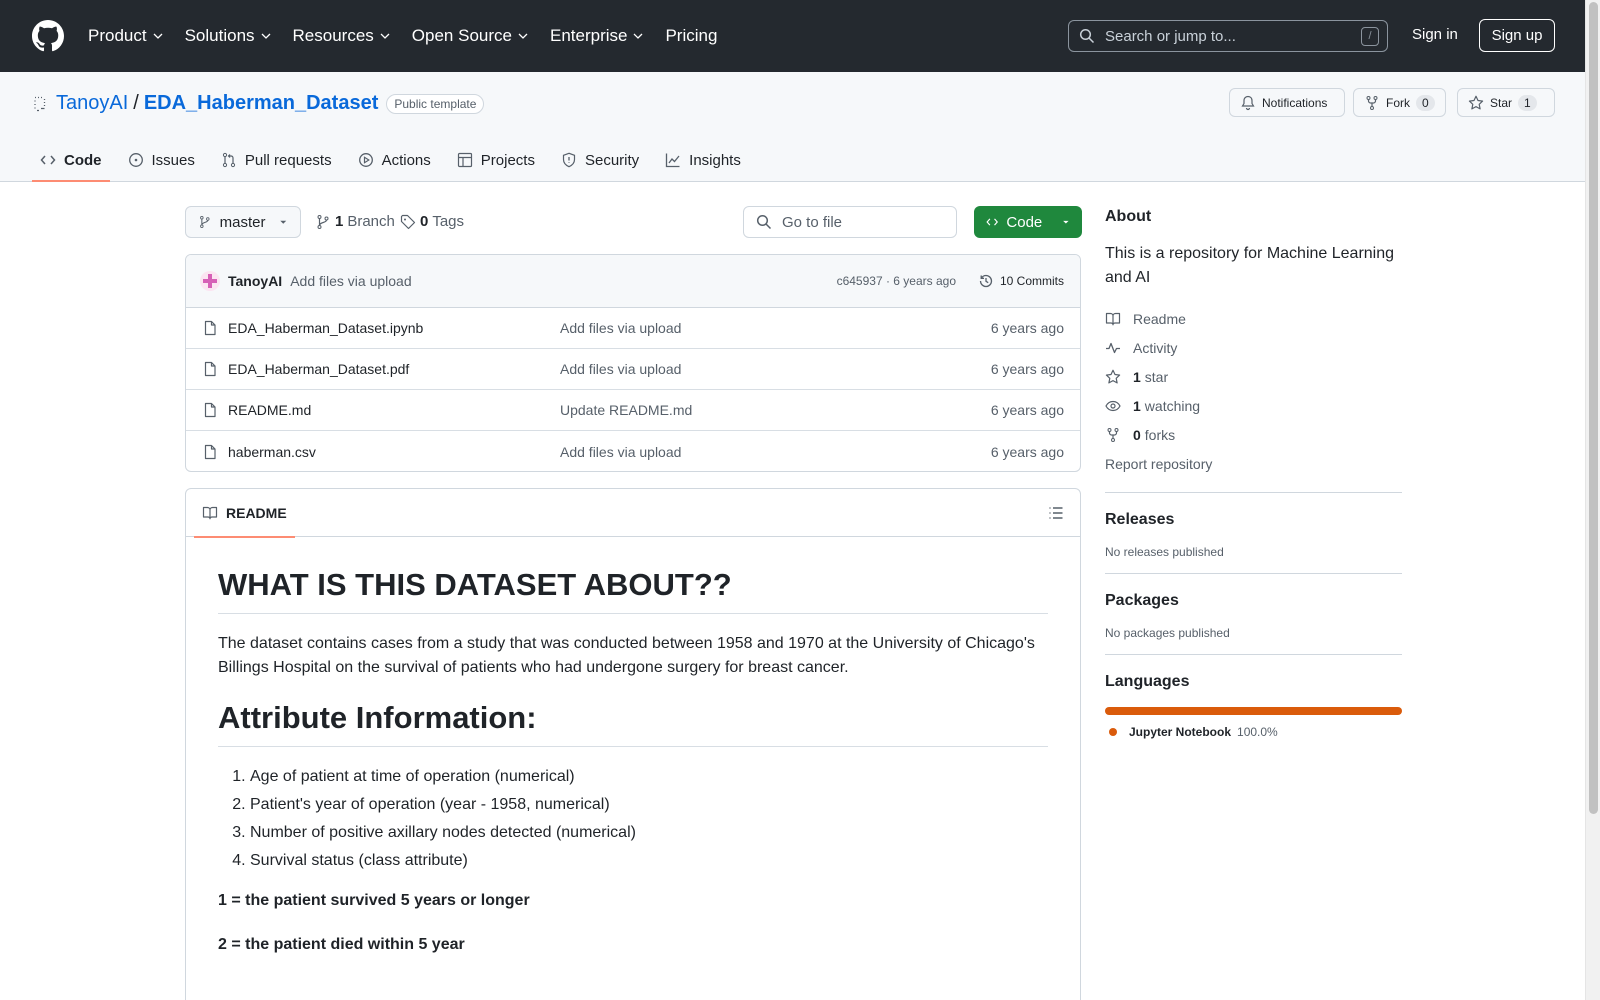 The height and width of the screenshot is (1000, 1600). Describe the element at coordinates (1253, 347) in the screenshot. I see `activity-link: Activity` at that location.